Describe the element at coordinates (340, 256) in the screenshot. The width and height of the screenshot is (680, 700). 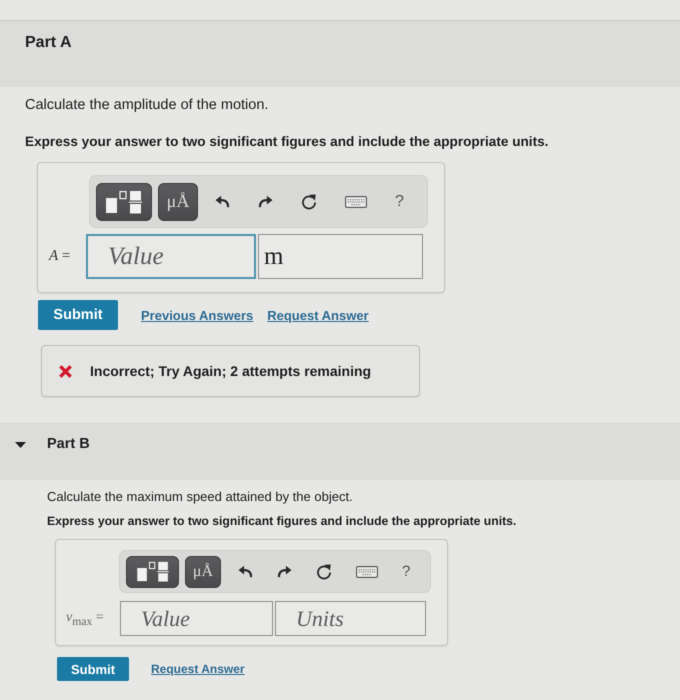
I see `units-field: m` at that location.